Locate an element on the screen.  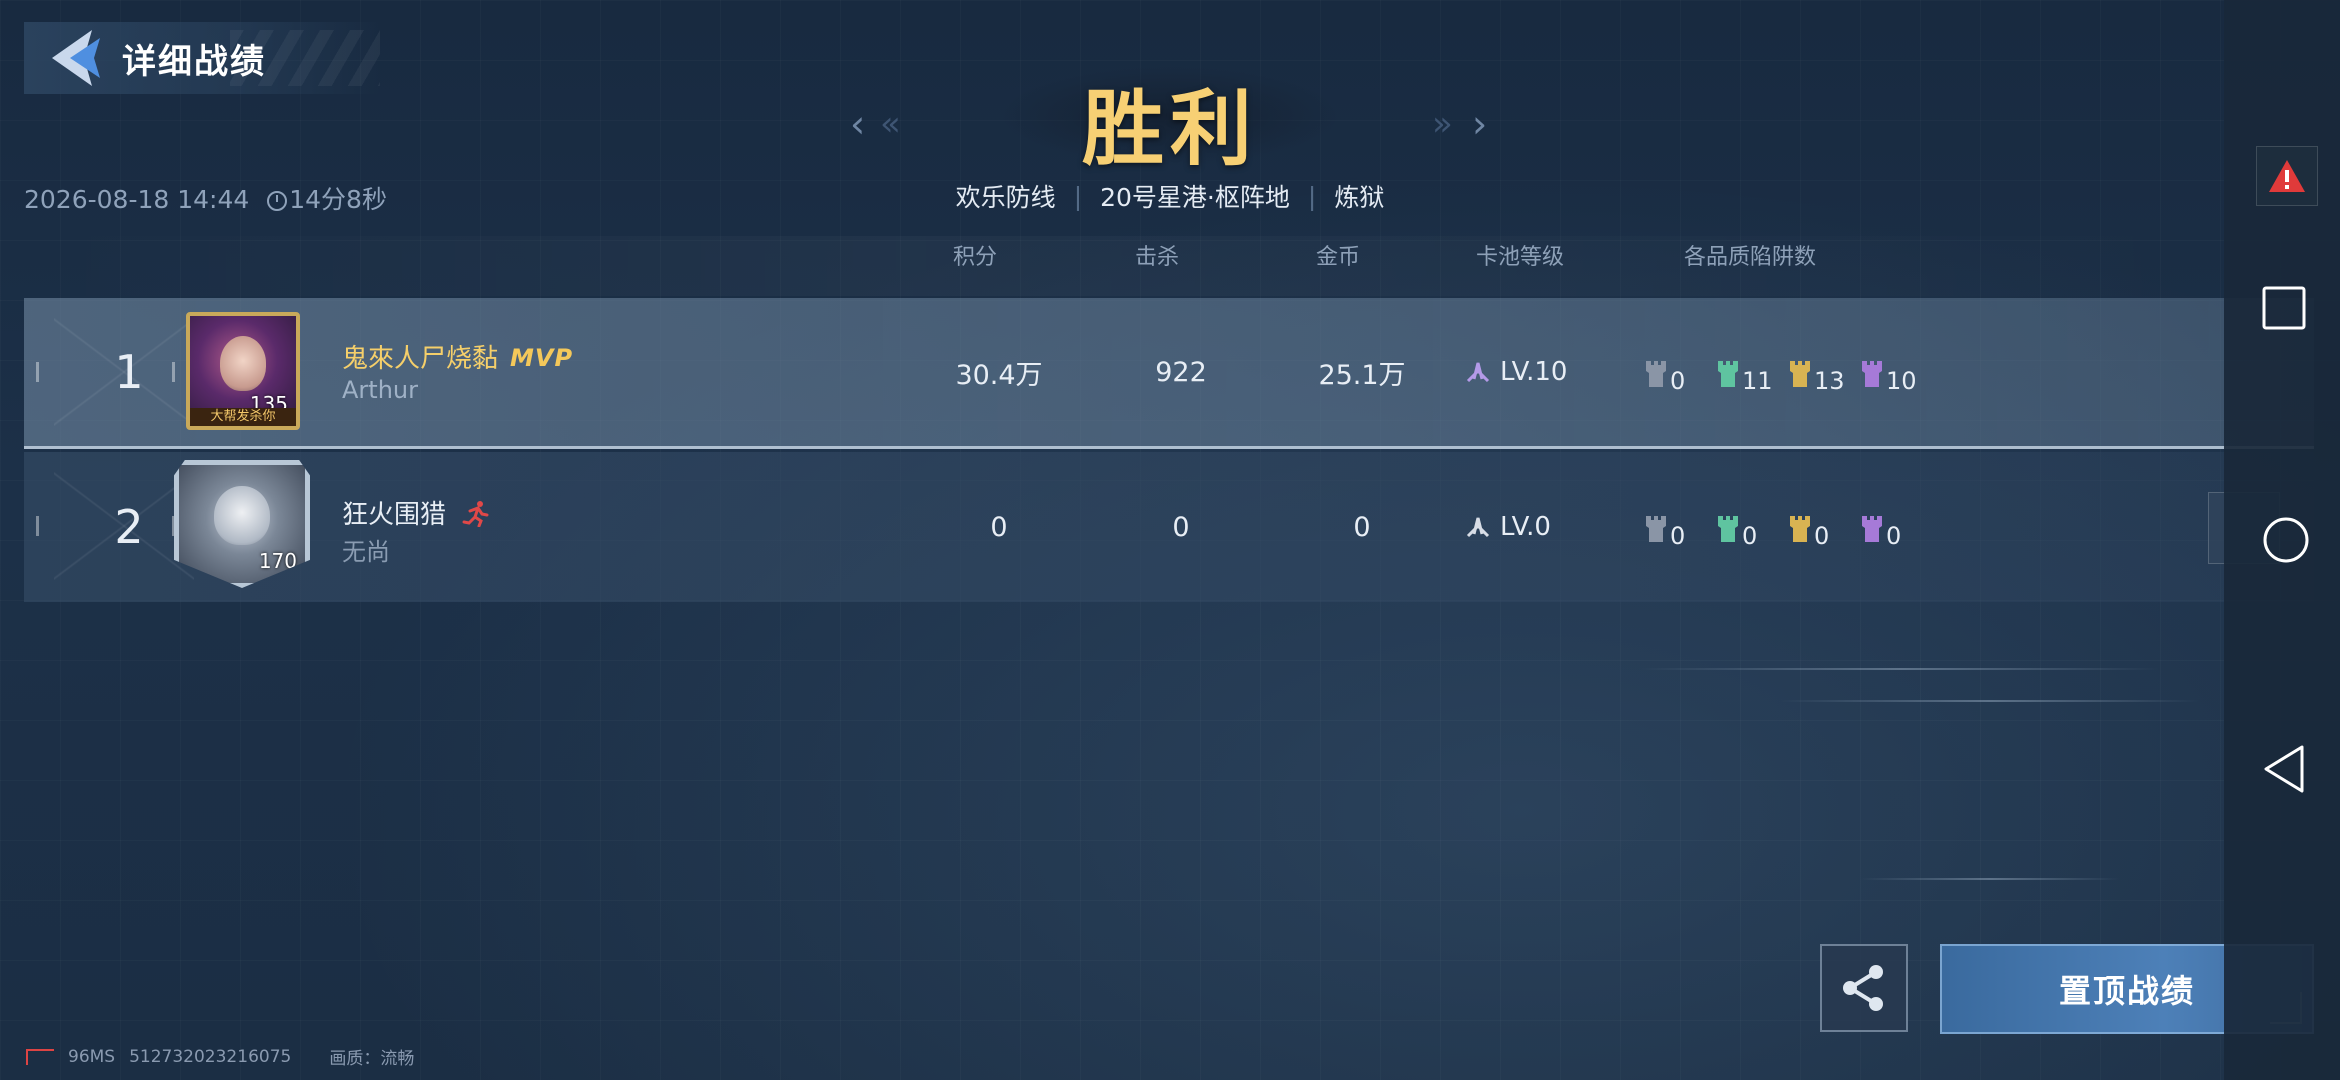
player-subname: Arthur is located at coordinates (380, 390).